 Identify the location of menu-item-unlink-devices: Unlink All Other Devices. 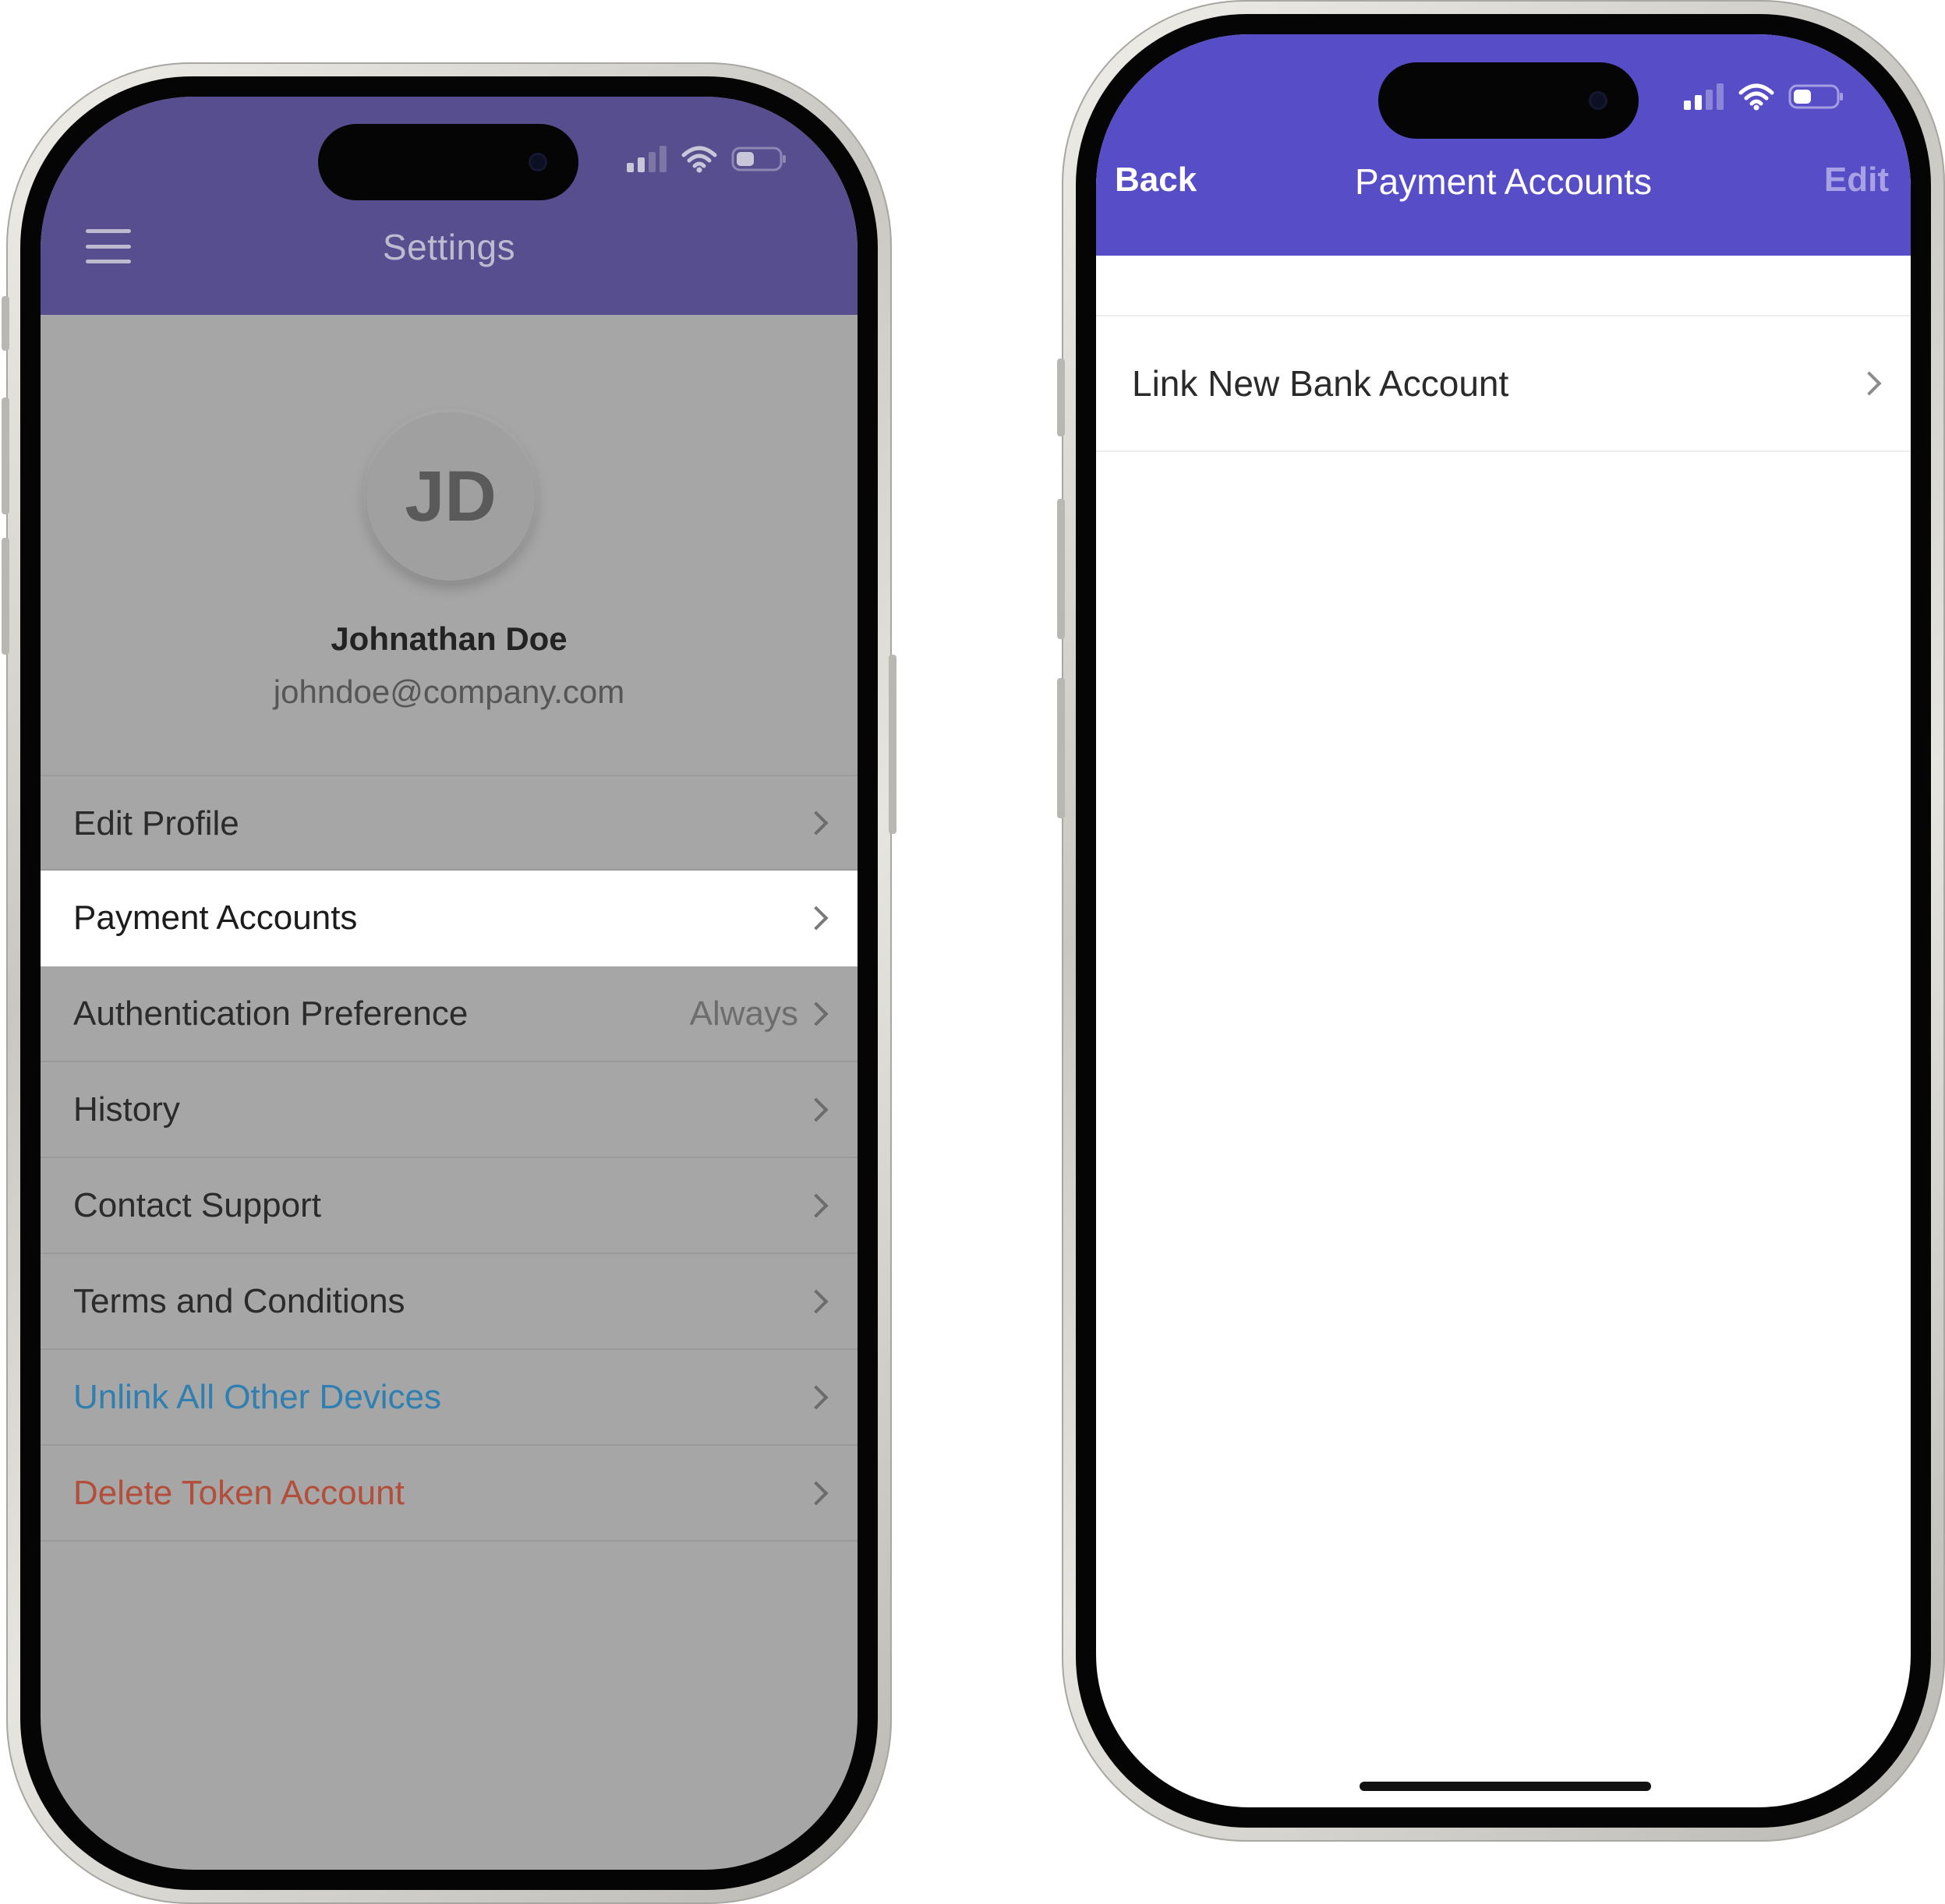
(449, 1398).